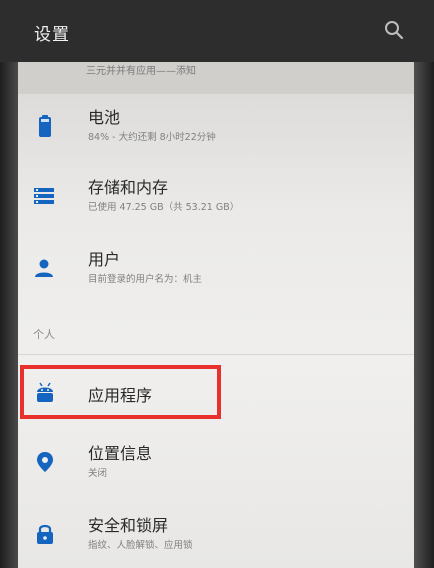 The width and height of the screenshot is (434, 568). I want to click on section-divider, so click(216, 354).